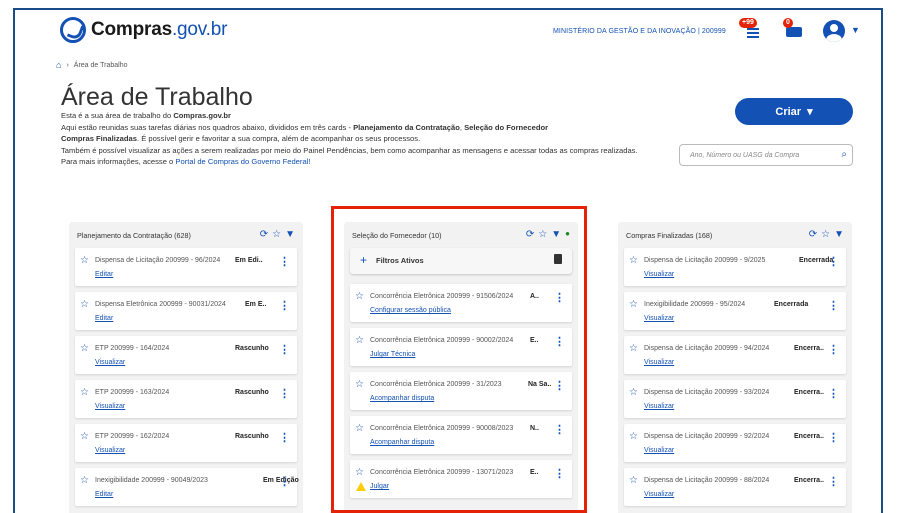 The image size is (897, 513). I want to click on search-icon: ⌕, so click(844, 154).